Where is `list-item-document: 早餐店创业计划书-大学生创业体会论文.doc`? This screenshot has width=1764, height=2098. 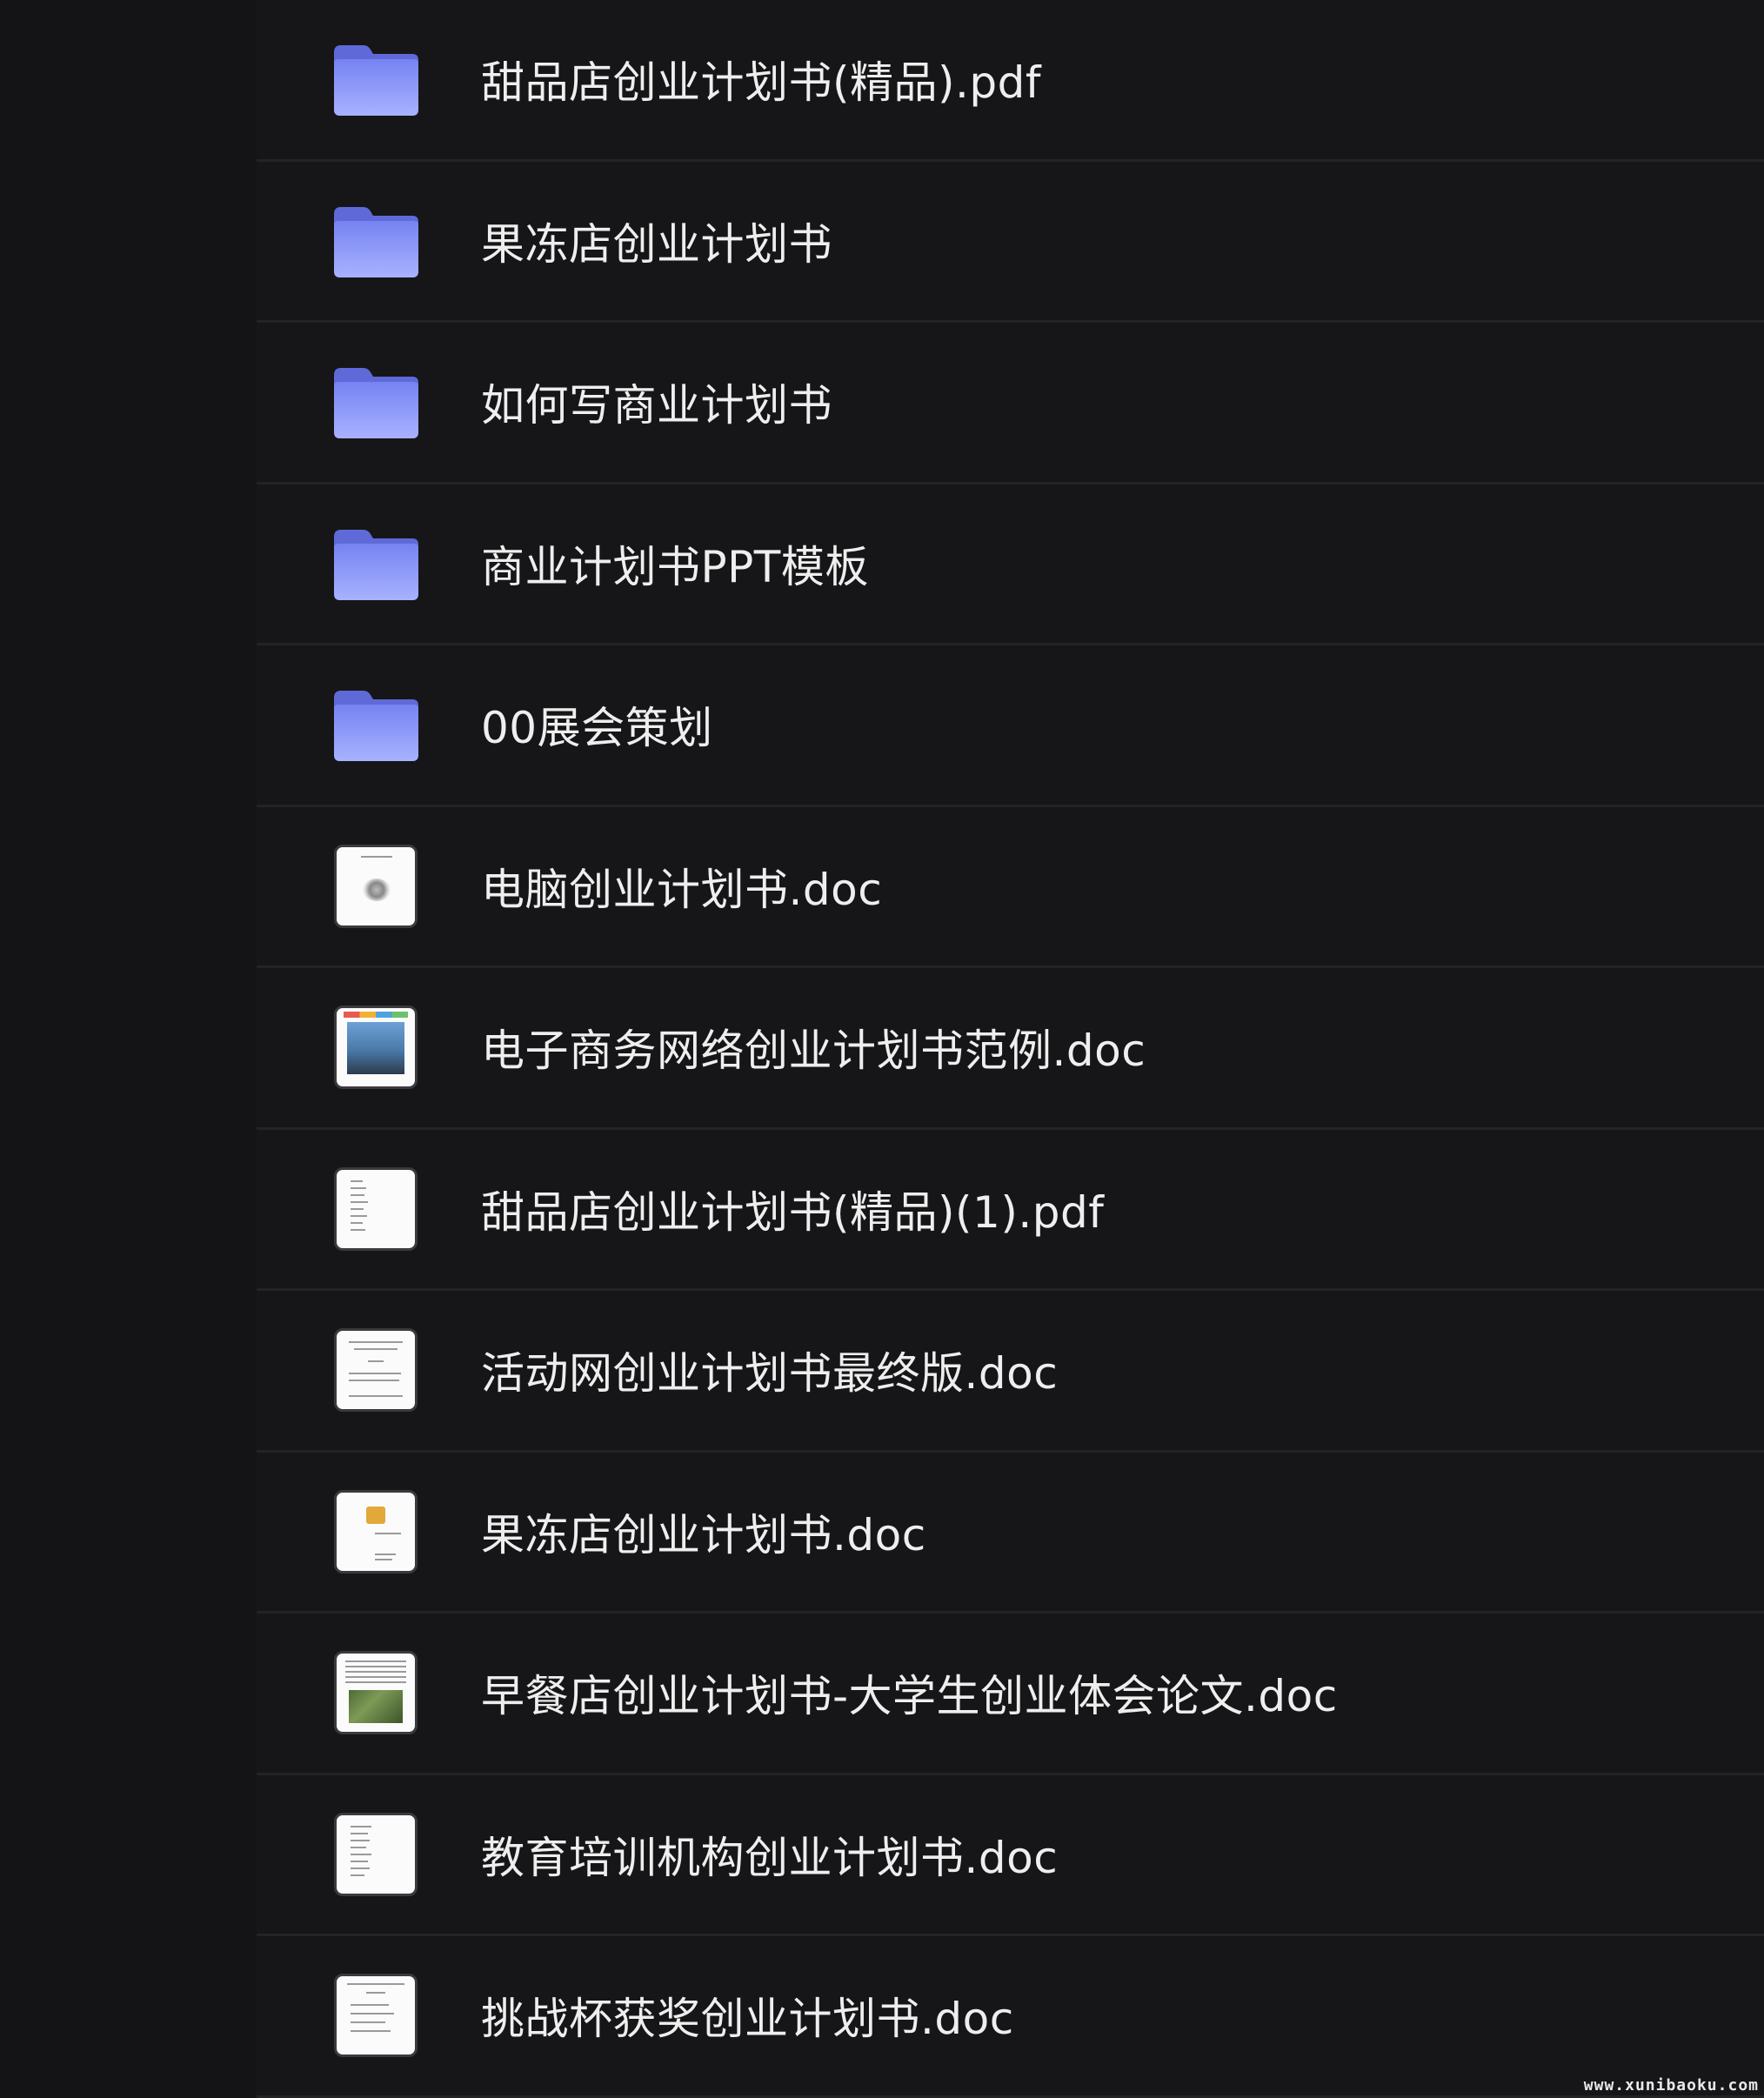 list-item-document: 早餐店创业计划书-大学生创业体会论文.doc is located at coordinates (1010, 1694).